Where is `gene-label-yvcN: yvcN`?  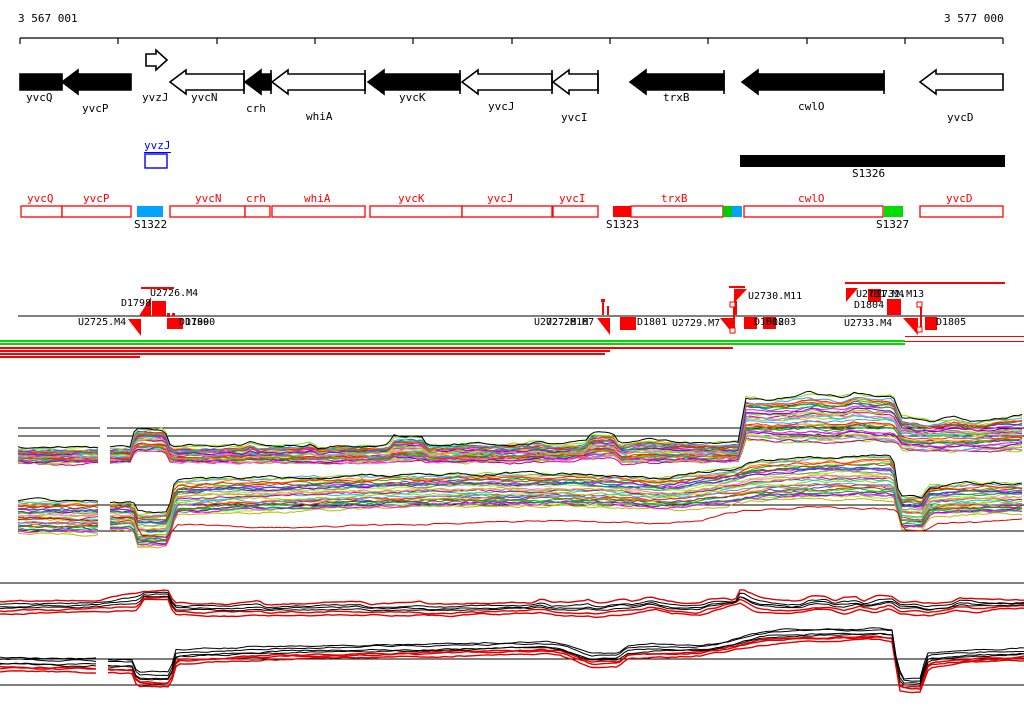 gene-label-yvcN: yvcN is located at coordinates (204, 97).